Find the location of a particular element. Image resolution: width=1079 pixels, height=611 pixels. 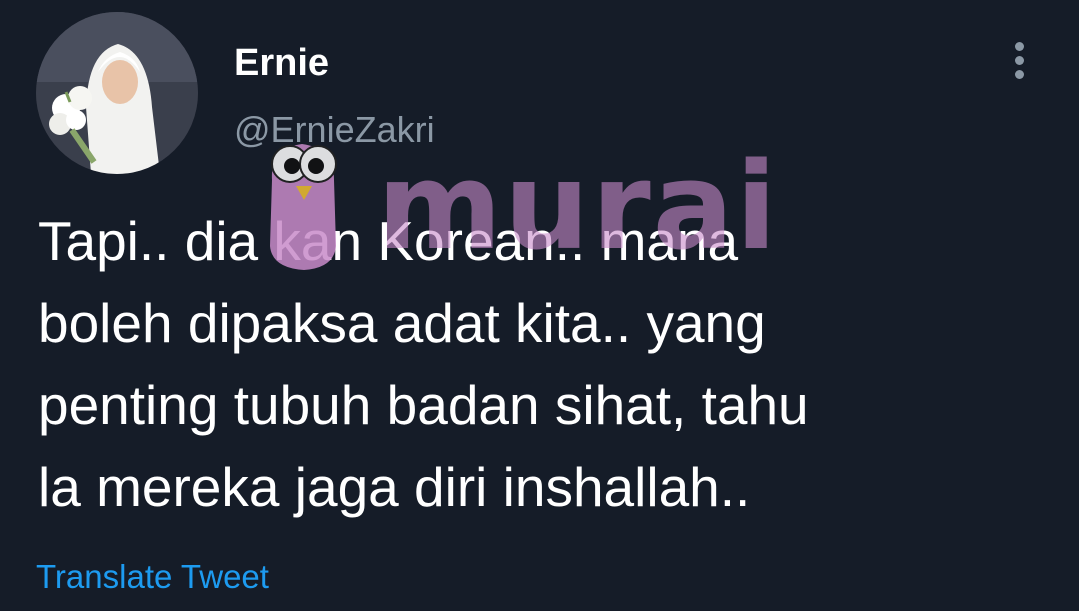

more-options-button is located at coordinates (1020, 61).